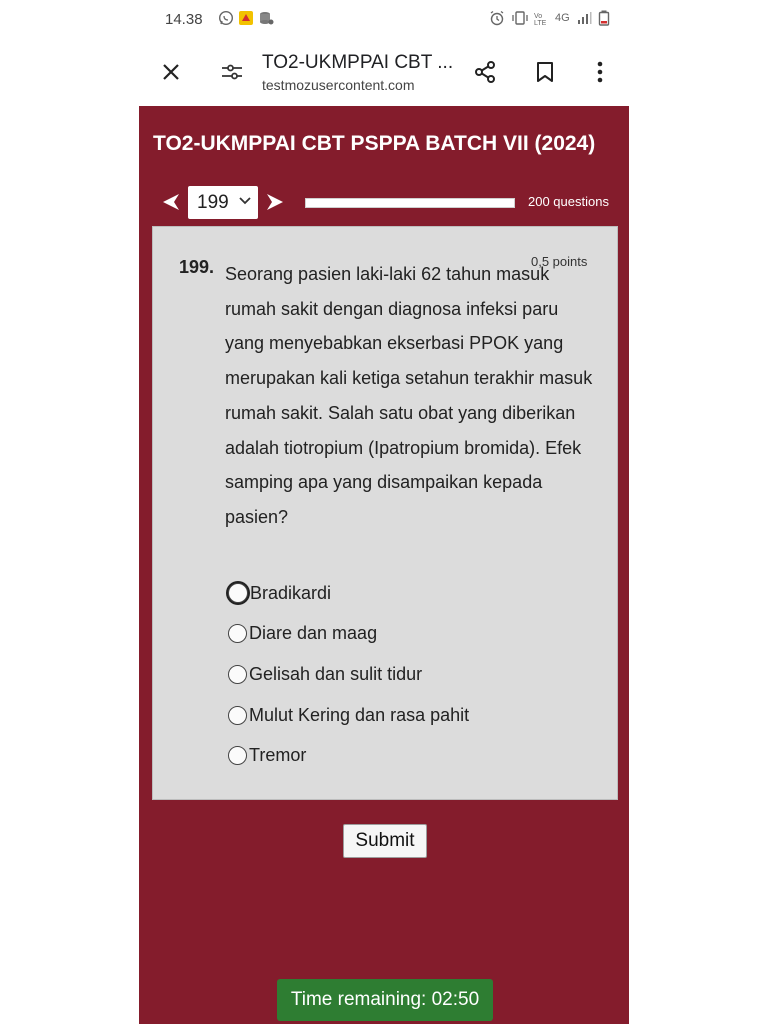  What do you see at coordinates (197, 267) in the screenshot?
I see `question-number: 199.` at bounding box center [197, 267].